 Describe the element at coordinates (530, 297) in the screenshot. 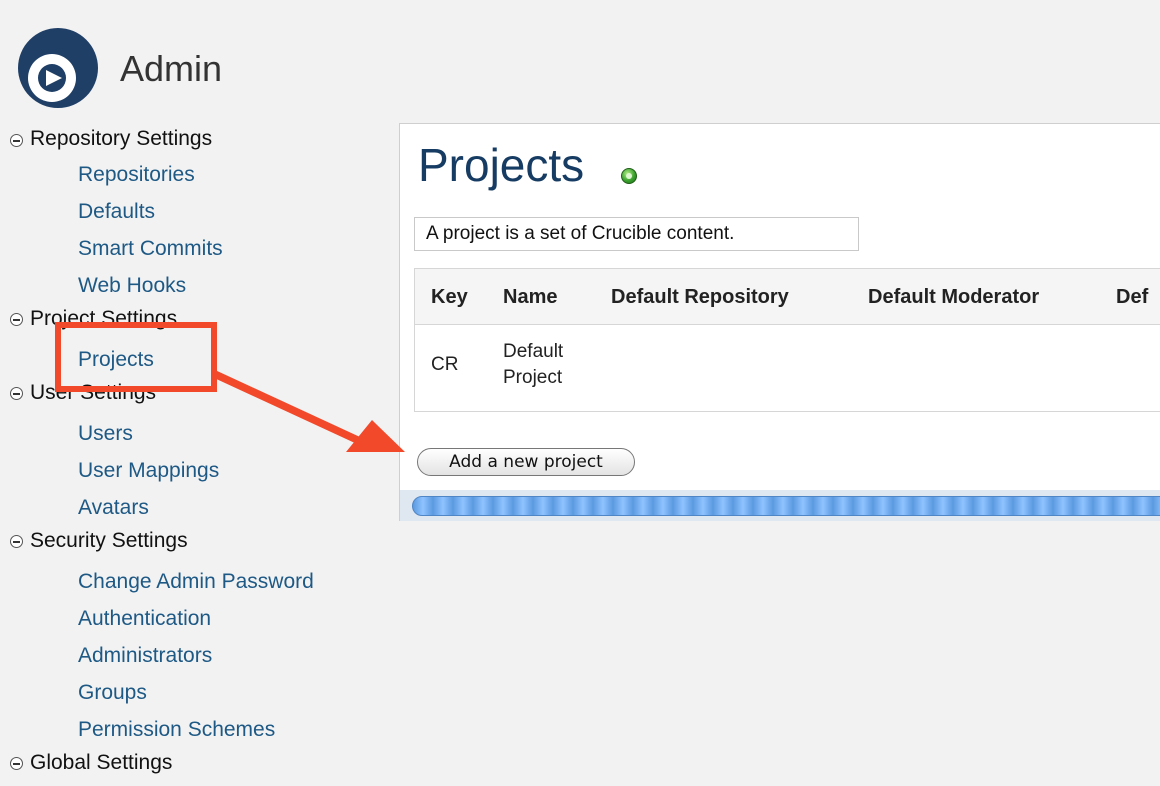

I see `column-header-name: Name` at that location.